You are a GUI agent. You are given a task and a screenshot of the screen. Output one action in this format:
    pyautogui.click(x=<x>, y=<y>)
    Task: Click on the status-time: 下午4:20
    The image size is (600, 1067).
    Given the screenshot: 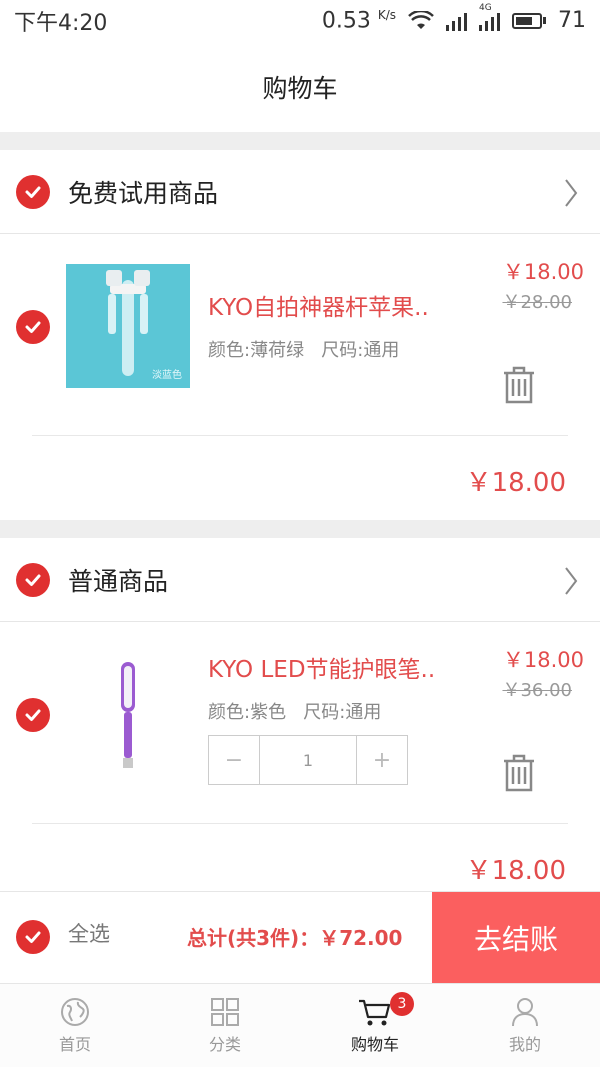 What is the action you would take?
    pyautogui.click(x=61, y=23)
    